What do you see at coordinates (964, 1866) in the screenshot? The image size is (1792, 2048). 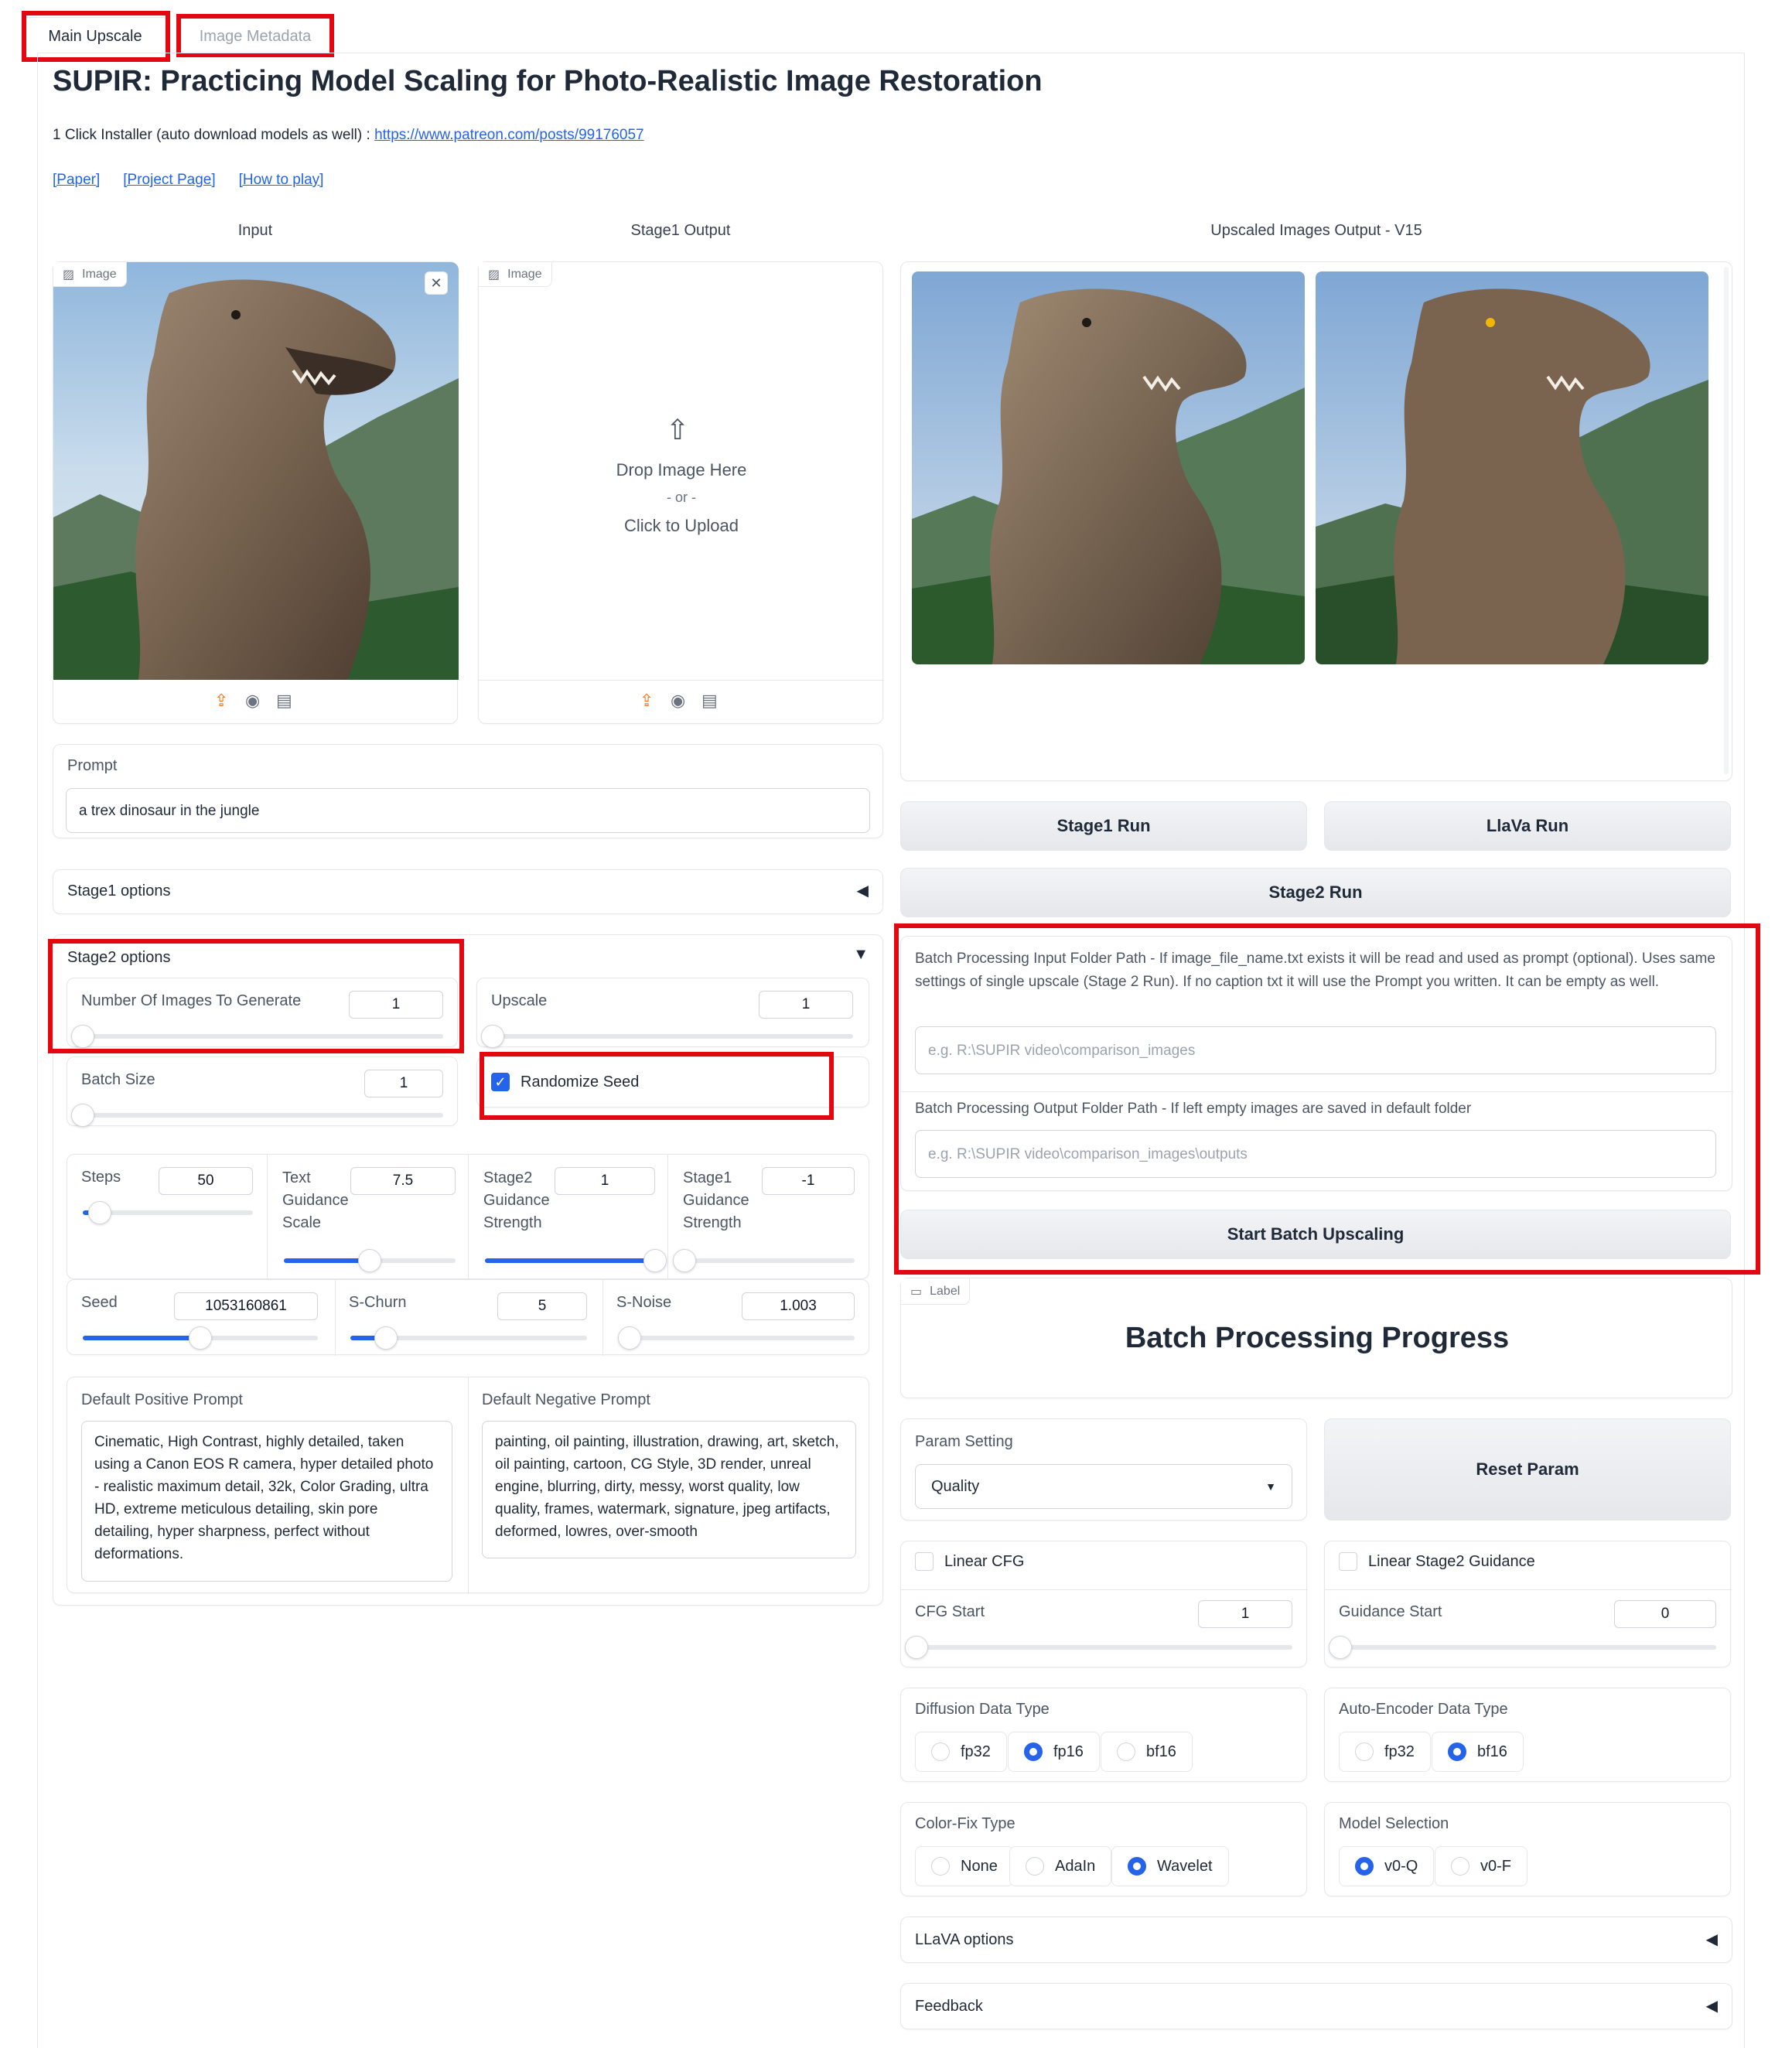 I see `radio-option-none: None` at bounding box center [964, 1866].